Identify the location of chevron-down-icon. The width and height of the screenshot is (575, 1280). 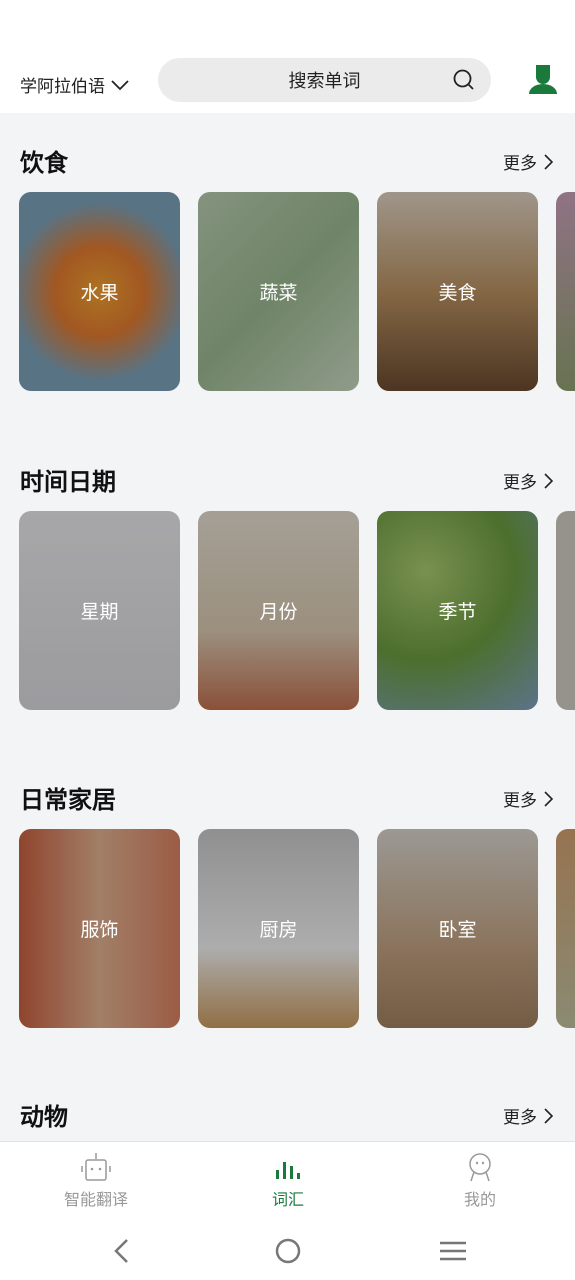
(120, 84).